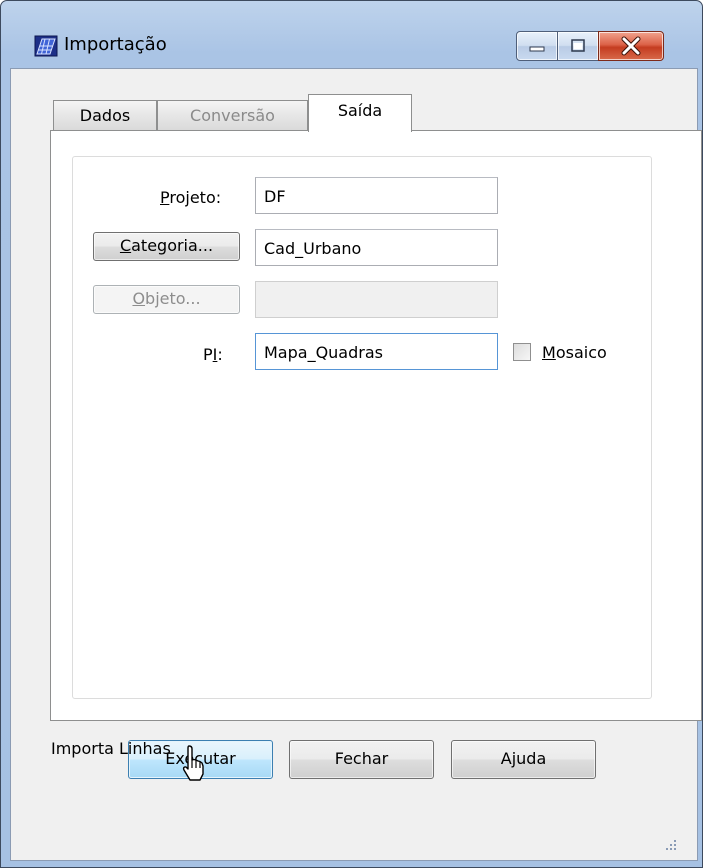 The image size is (703, 868). Describe the element at coordinates (376, 299) in the screenshot. I see `objeto-field` at that location.